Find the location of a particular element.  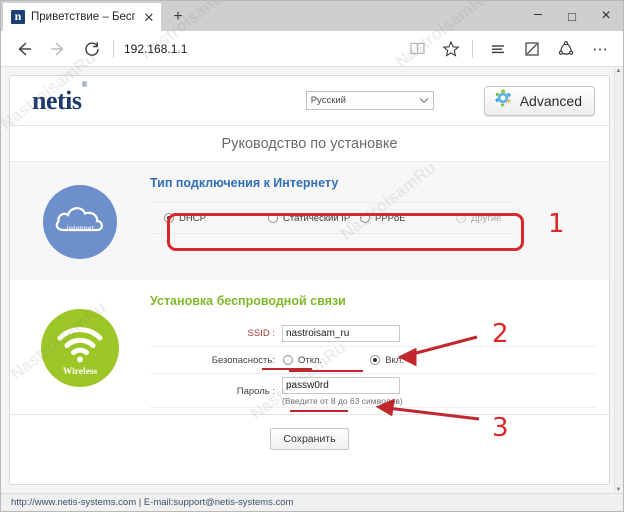

radio-option-security-off: Откл. is located at coordinates (302, 360).